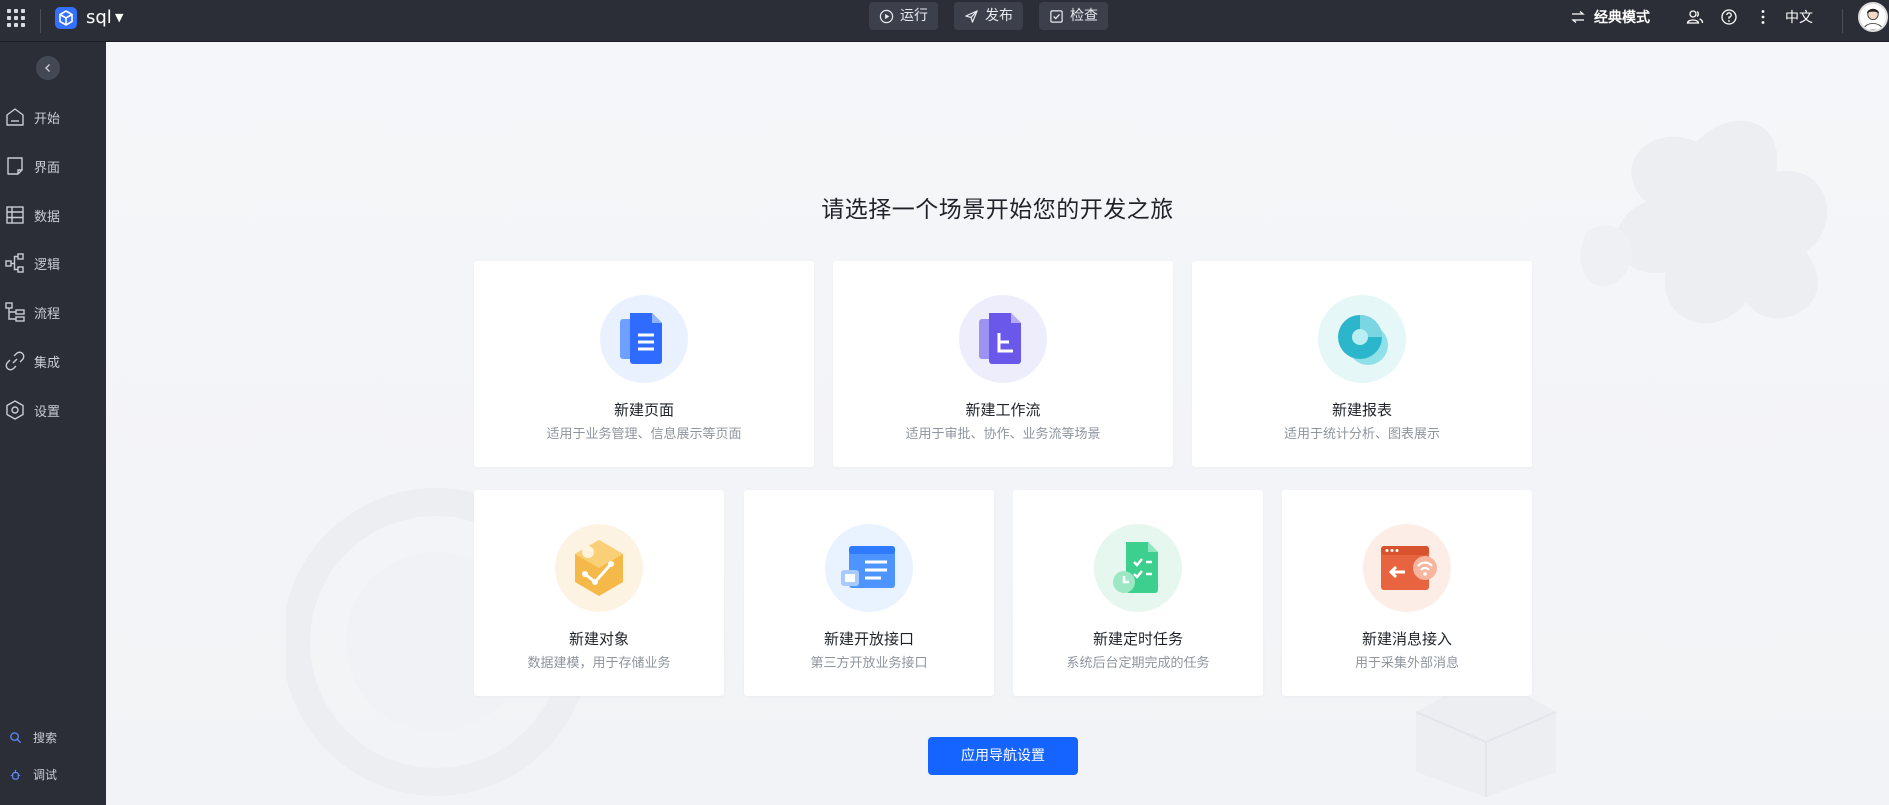 Image resolution: width=1889 pixels, height=805 pixels. Describe the element at coordinates (16, 18) in the screenshot. I see `app-grid-icon` at that location.